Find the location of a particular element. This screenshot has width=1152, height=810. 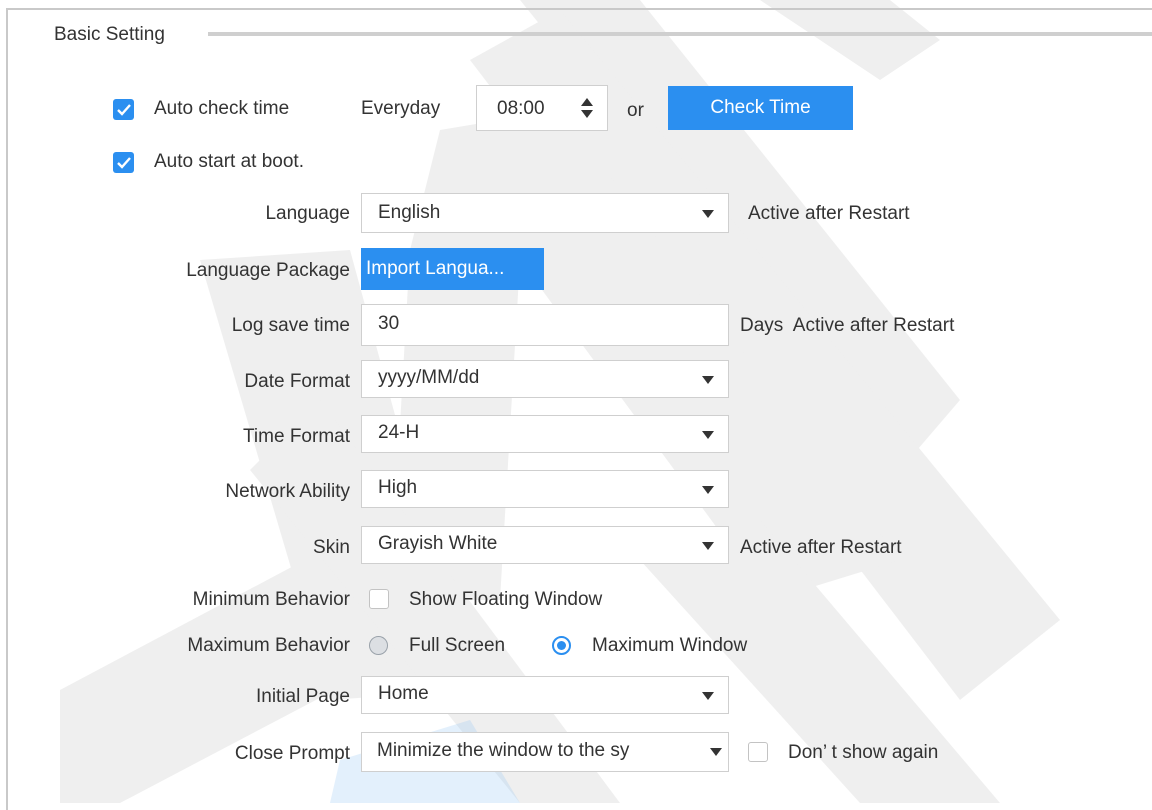

close-prompt-value: Minimize the window to the sy is located at coordinates (503, 750).